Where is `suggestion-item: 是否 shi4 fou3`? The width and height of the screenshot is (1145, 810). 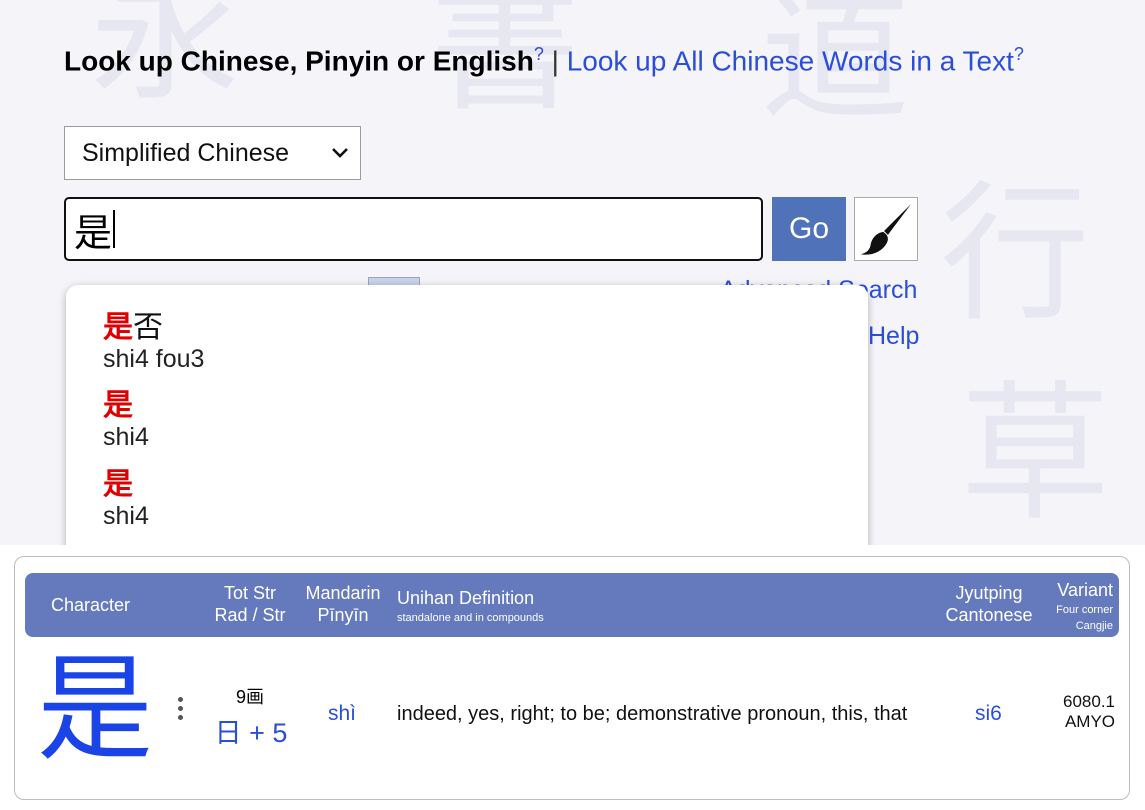
suggestion-item: 是否 shi4 fou3 is located at coordinates (154, 342).